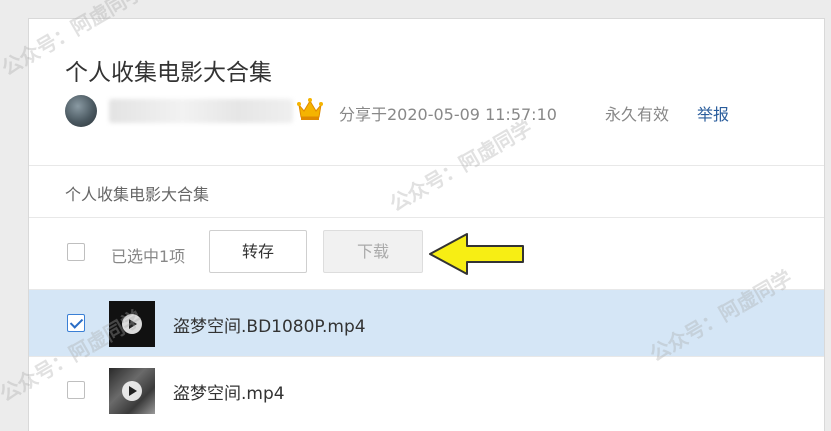  Describe the element at coordinates (637, 114) in the screenshot. I see `validity-label: 永久有效` at that location.